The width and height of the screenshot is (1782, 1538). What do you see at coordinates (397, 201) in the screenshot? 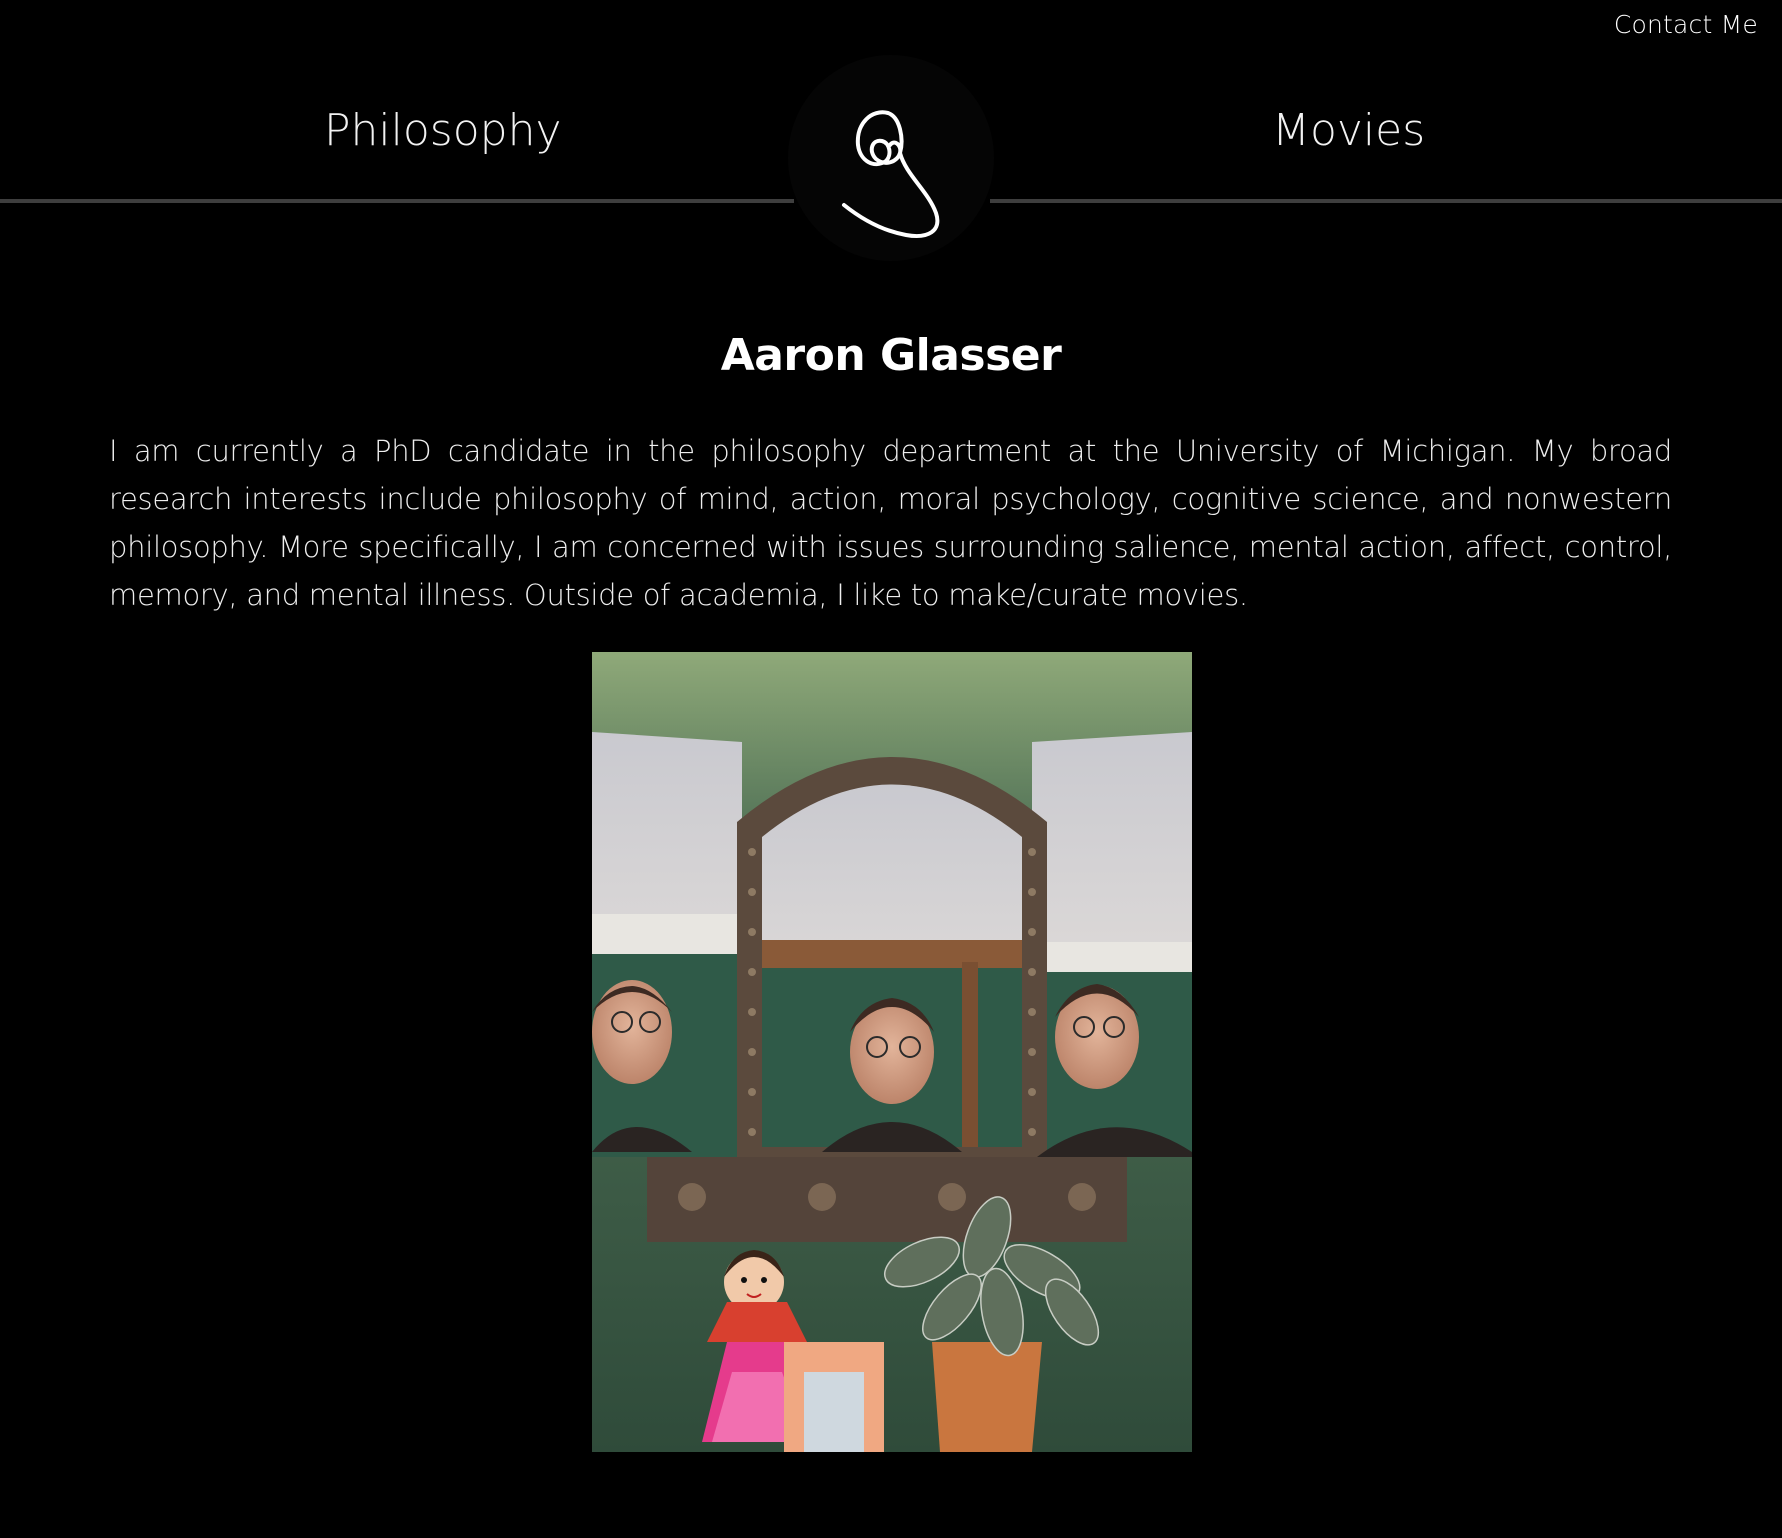
I see `nav-divider-left` at bounding box center [397, 201].